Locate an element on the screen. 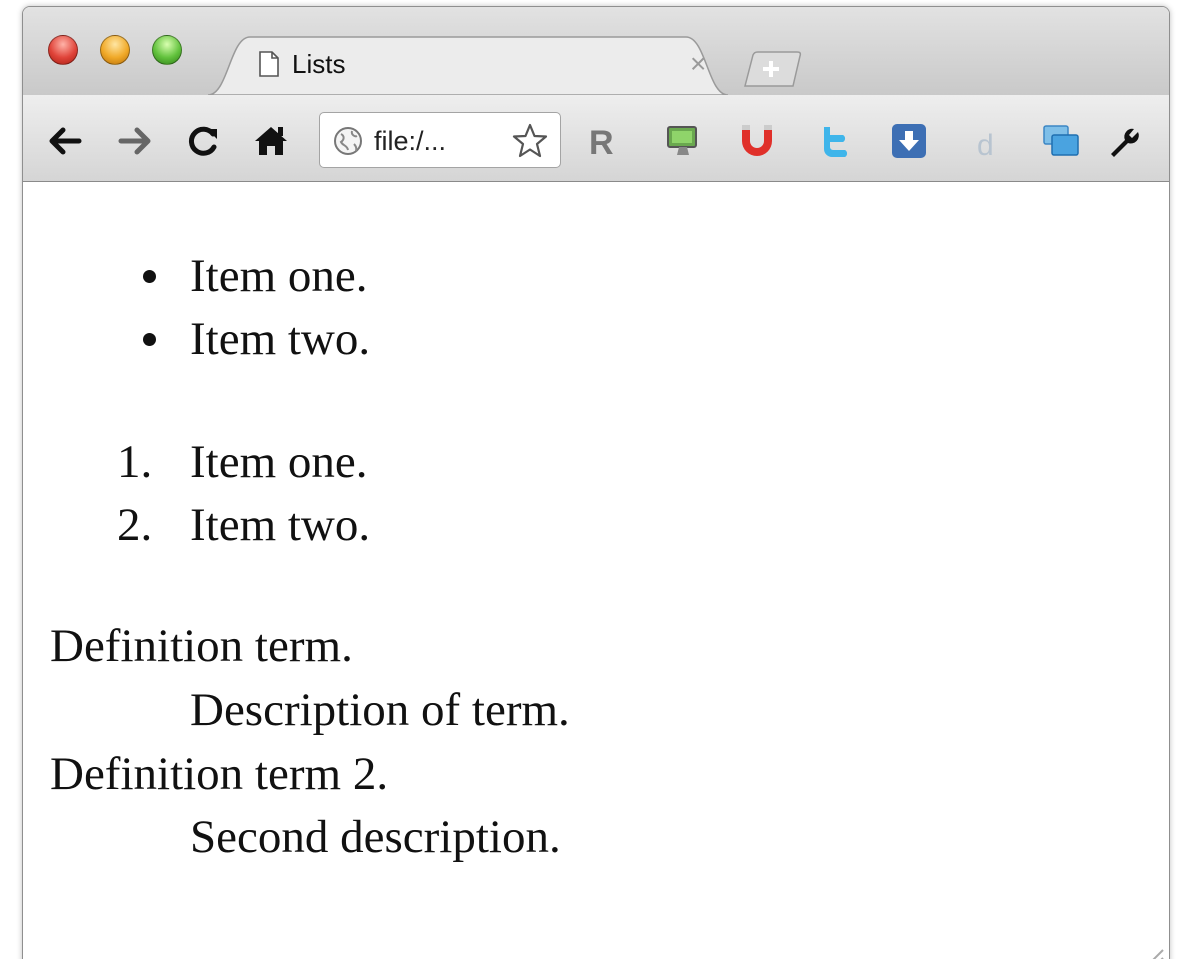 This screenshot has width=1182, height=959. delicious-icon: d is located at coordinates (987, 141).